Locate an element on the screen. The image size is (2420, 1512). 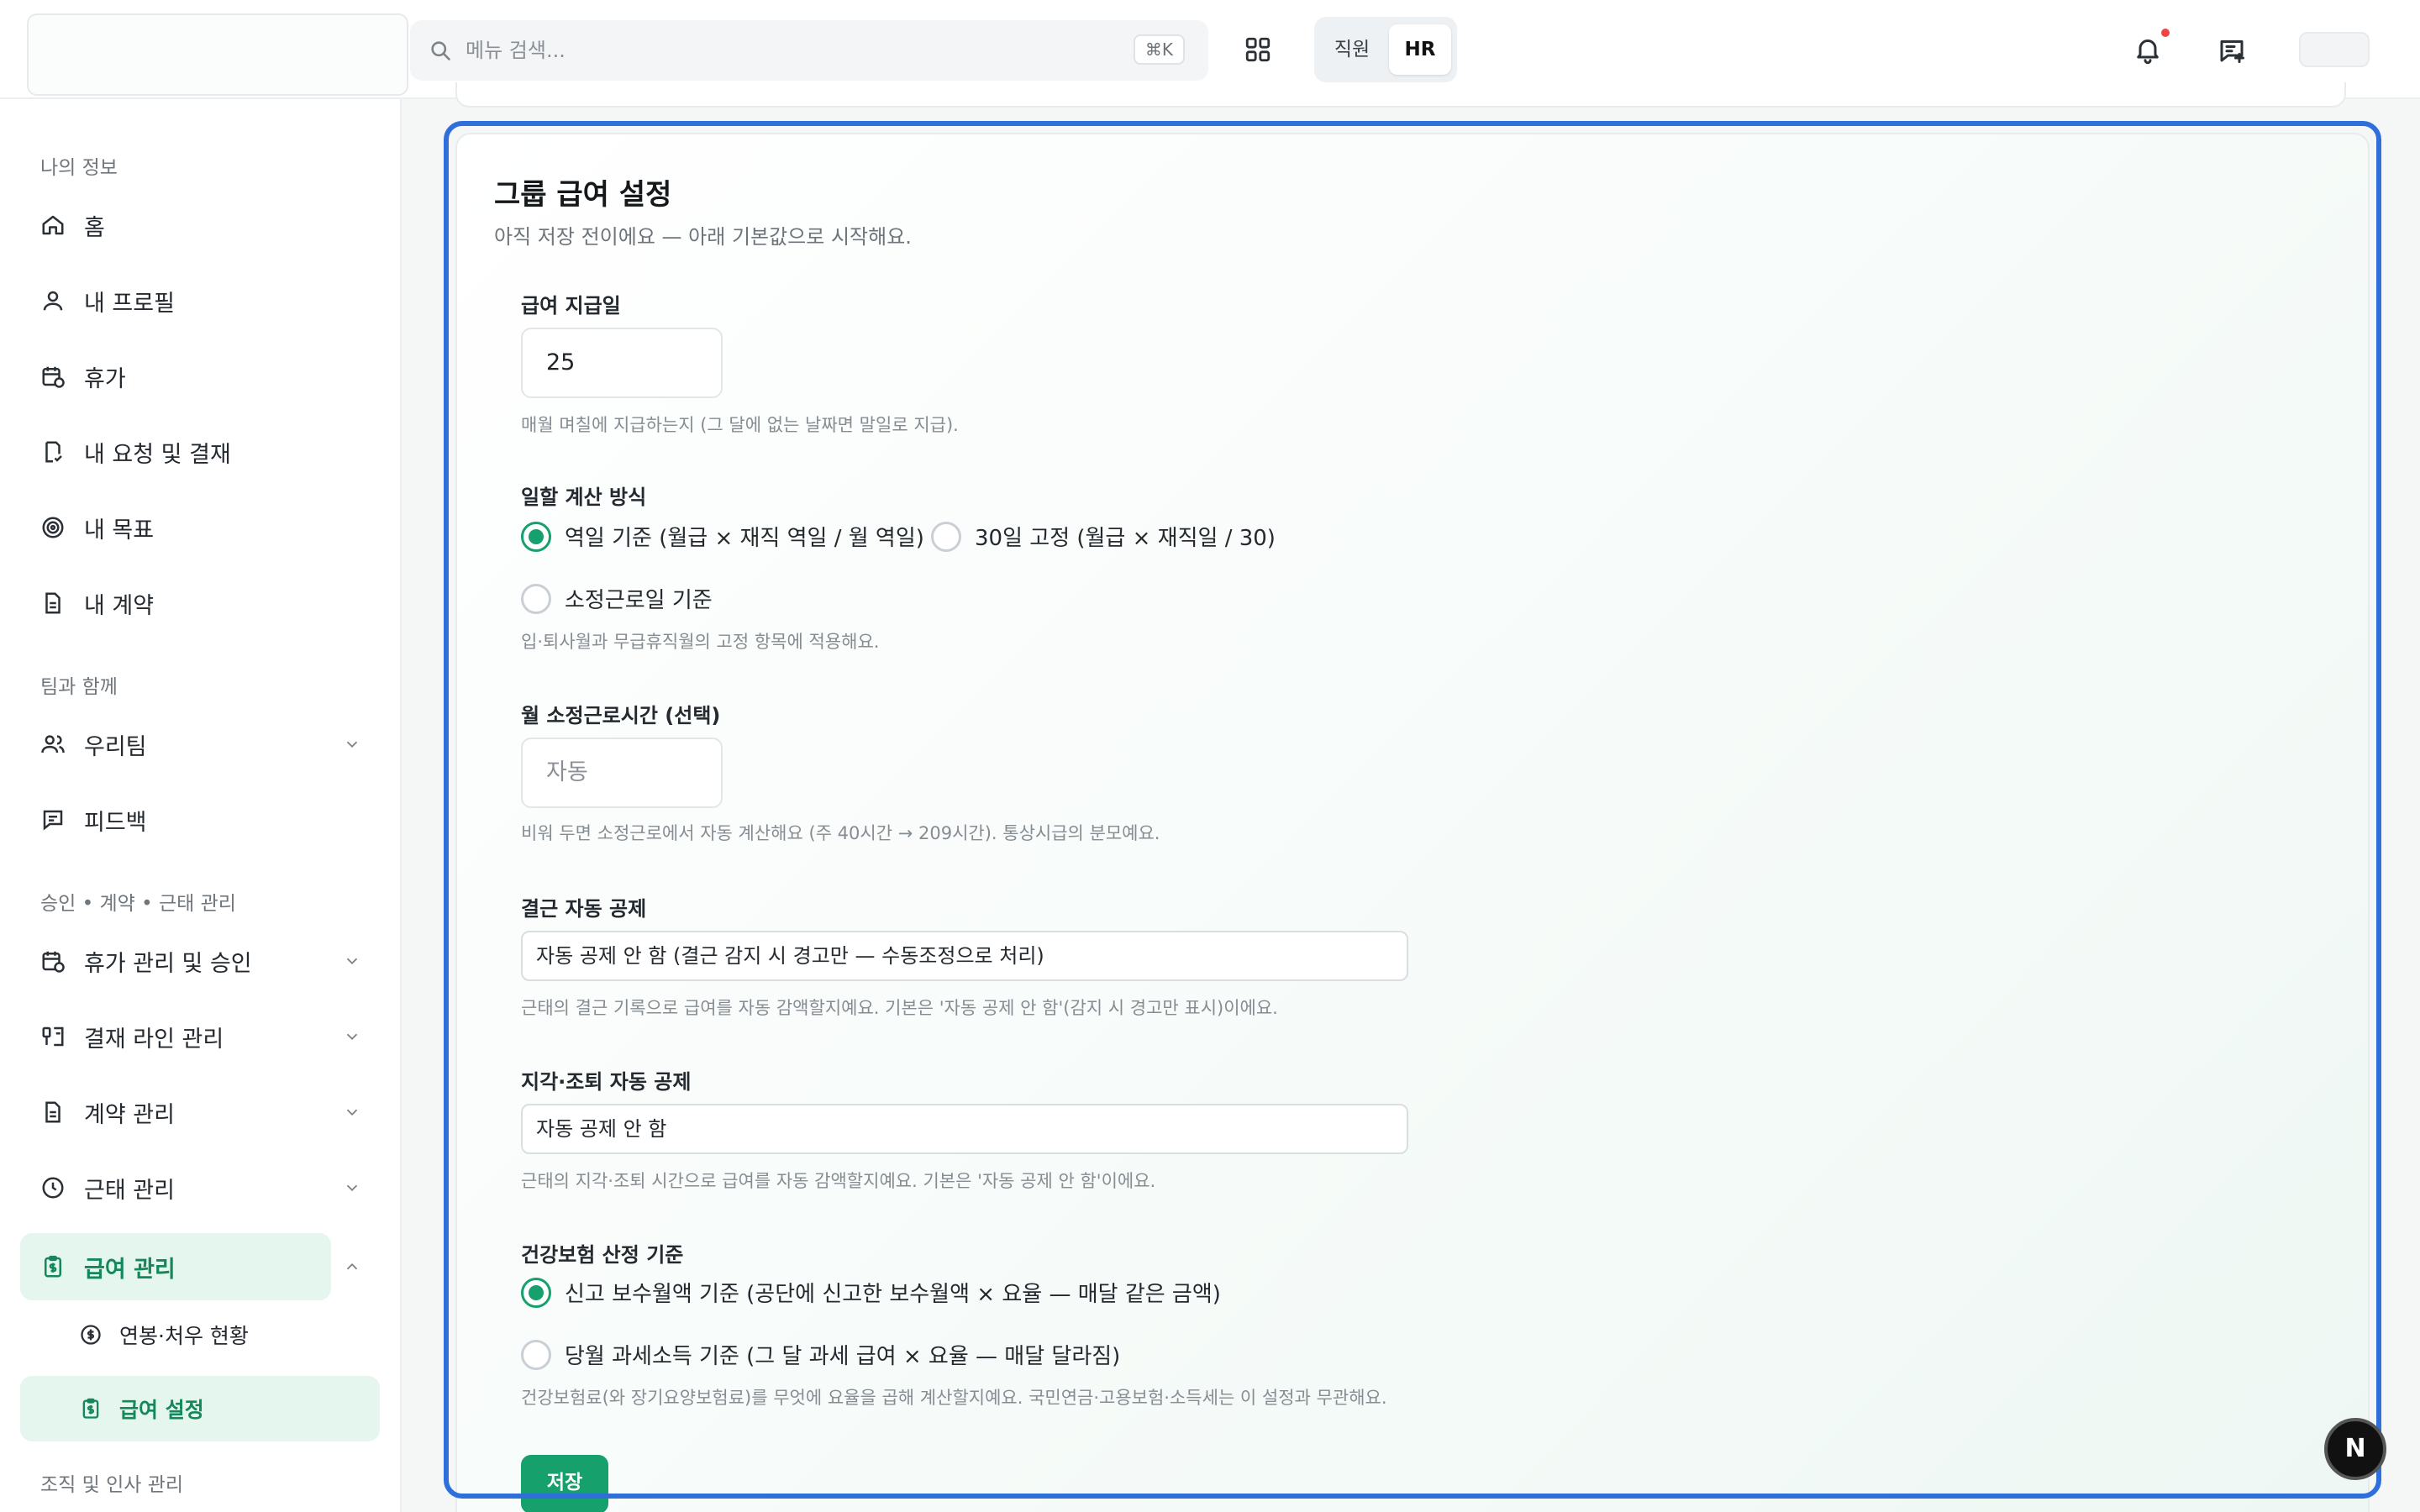
sidebar-item-label: 계약 관리 is located at coordinates (129, 1114).